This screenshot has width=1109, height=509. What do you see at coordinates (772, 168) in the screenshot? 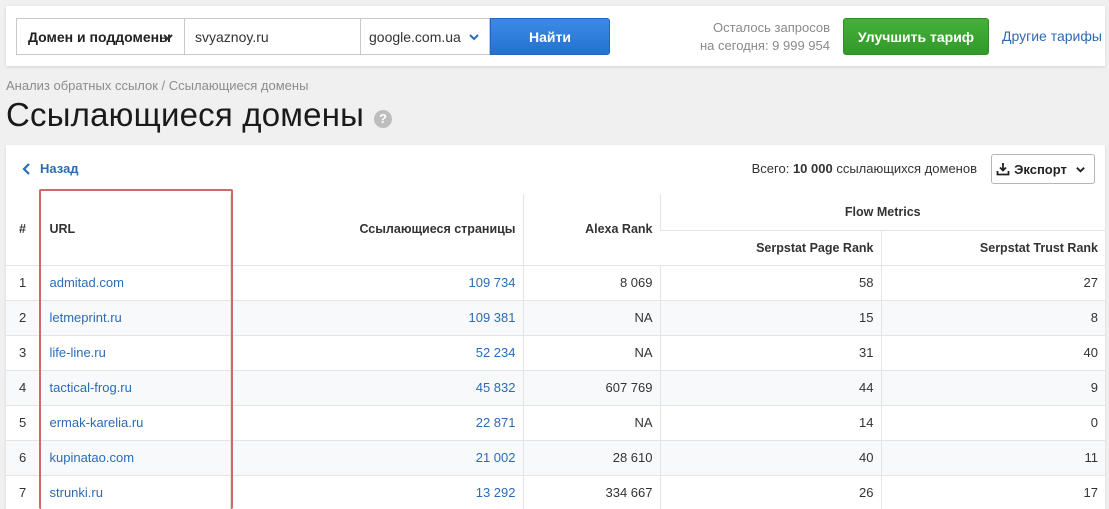
I see `total-prefix: Всего:` at bounding box center [772, 168].